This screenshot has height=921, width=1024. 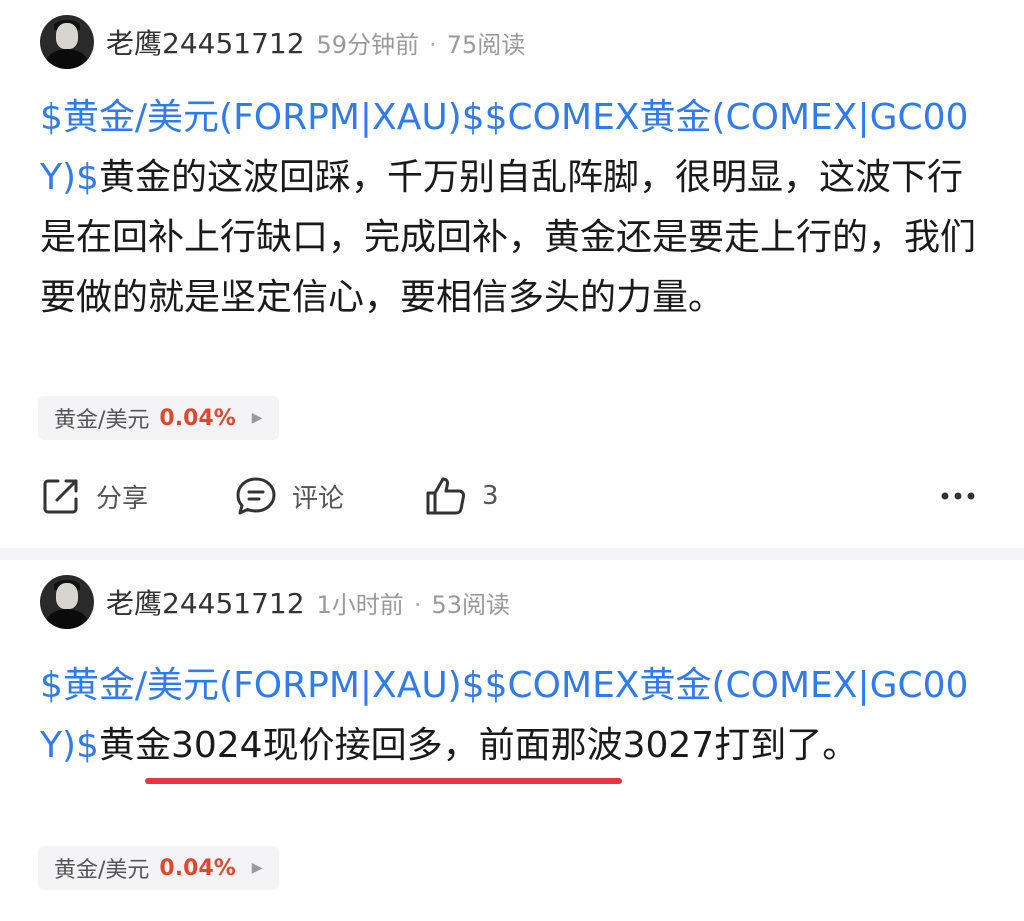 I want to click on more-dots-icon, so click(x=958, y=496).